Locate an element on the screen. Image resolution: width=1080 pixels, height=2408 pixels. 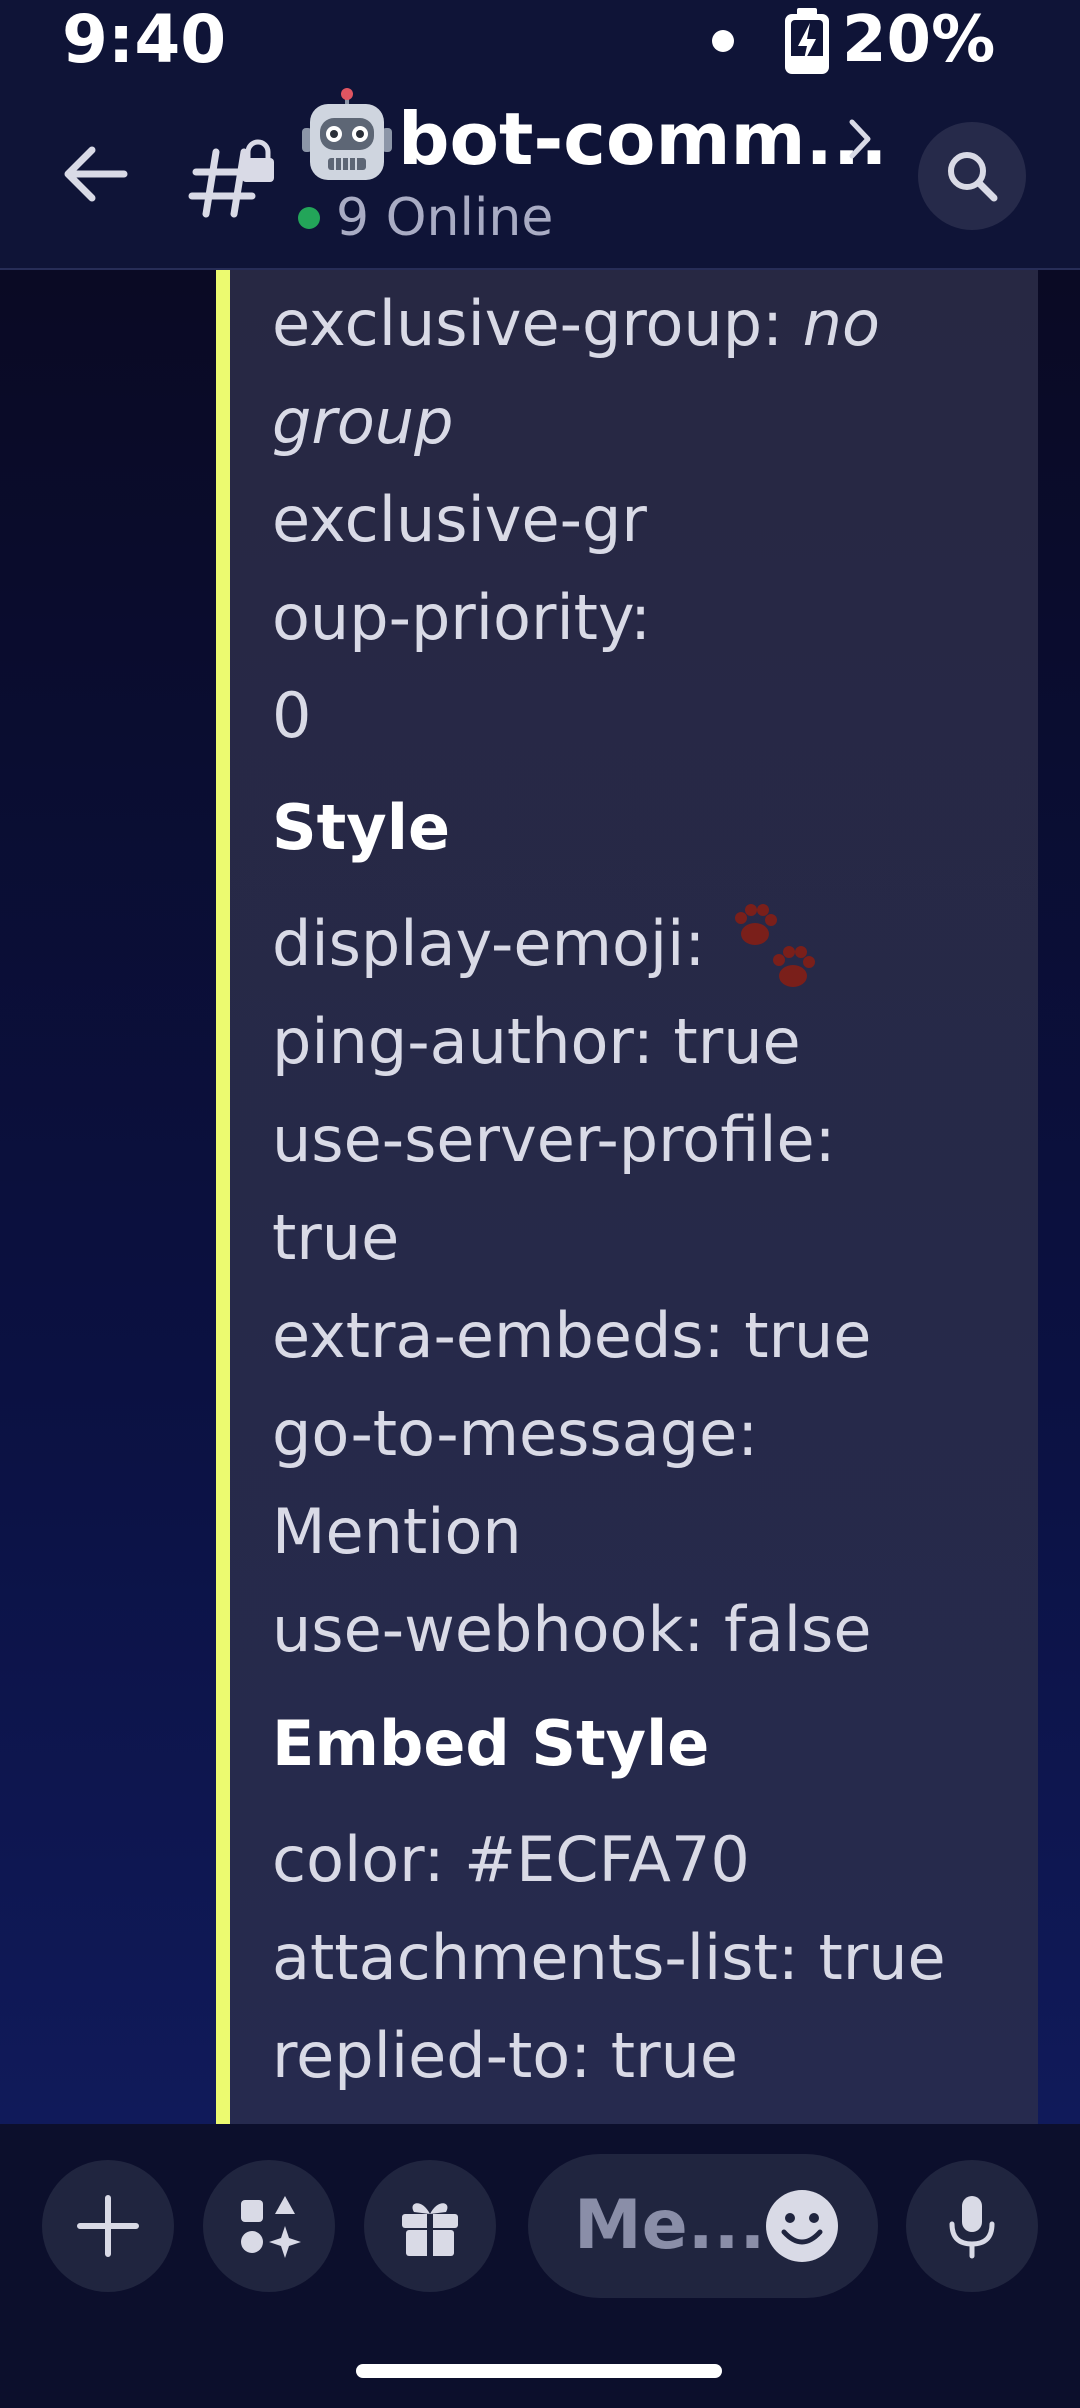
paw-prints-icon is located at coordinates (774, 945).